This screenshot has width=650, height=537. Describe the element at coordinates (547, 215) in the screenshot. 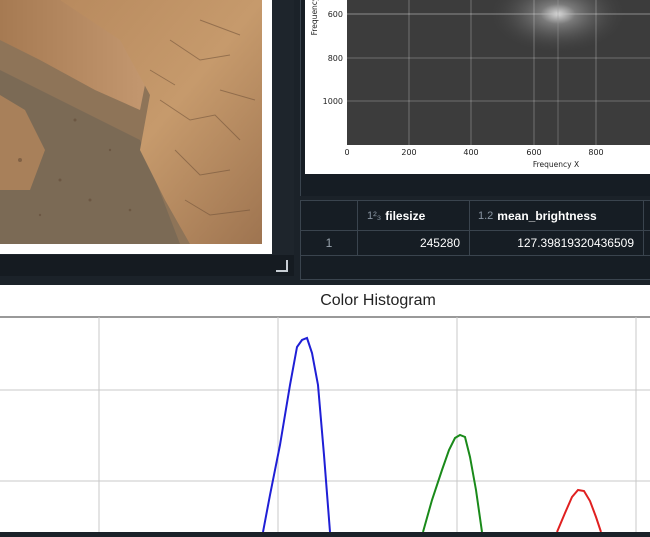

I see `column-header-label: mean_brightness` at that location.